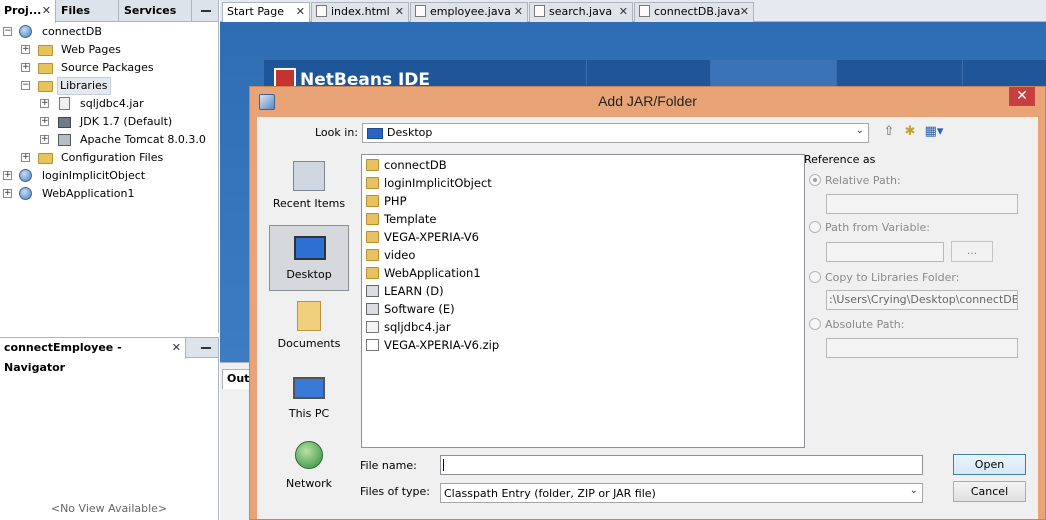  Describe the element at coordinates (922, 348) in the screenshot. I see `absolute-path-field` at that location.